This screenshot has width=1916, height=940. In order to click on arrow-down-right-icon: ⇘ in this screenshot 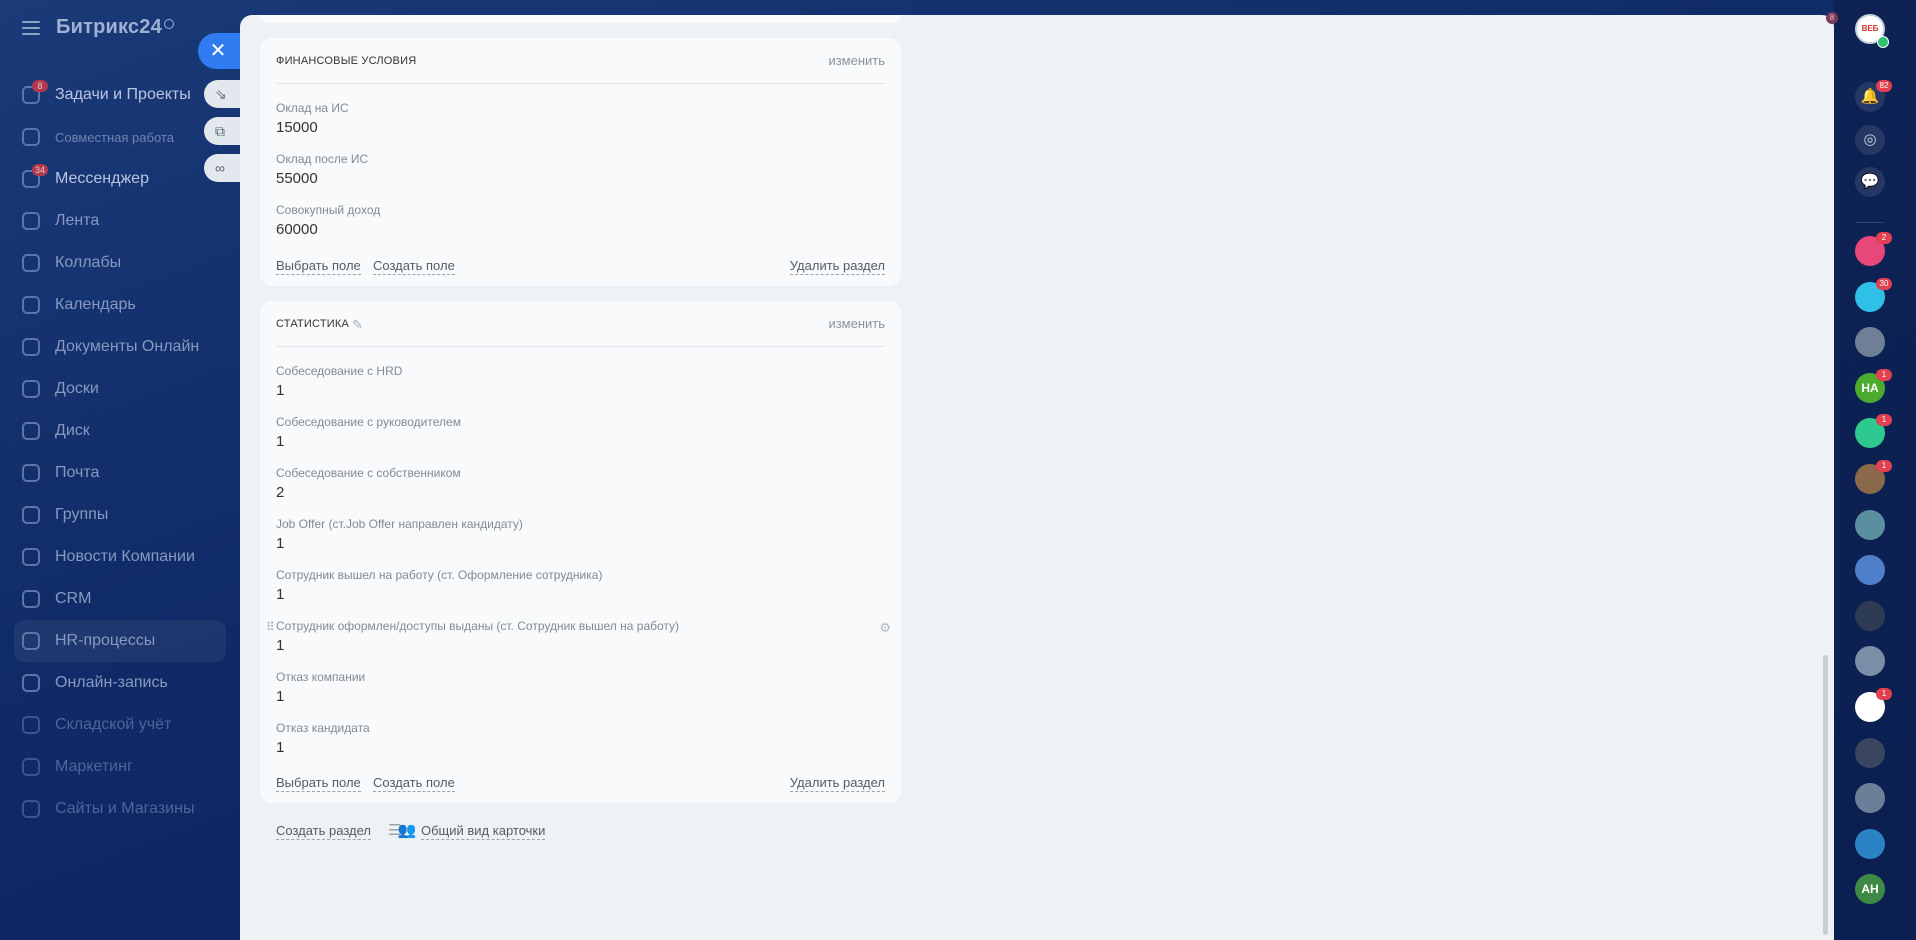, I will do `click(221, 94)`.